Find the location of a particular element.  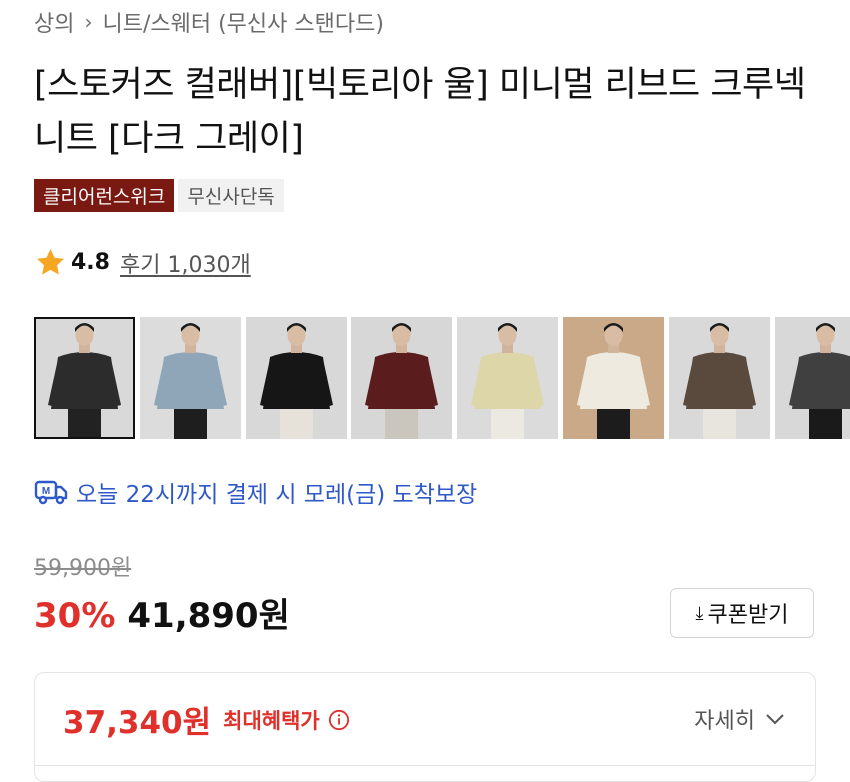

download-icon: ⤓ is located at coordinates (699, 613).